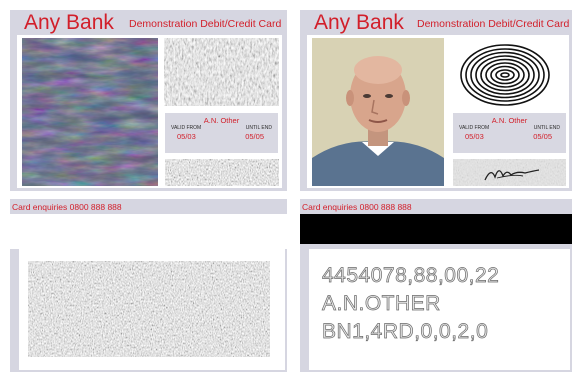 The image size is (573, 374). I want to click on embossed-card-number: 4454078,88,00,22, so click(411, 276).